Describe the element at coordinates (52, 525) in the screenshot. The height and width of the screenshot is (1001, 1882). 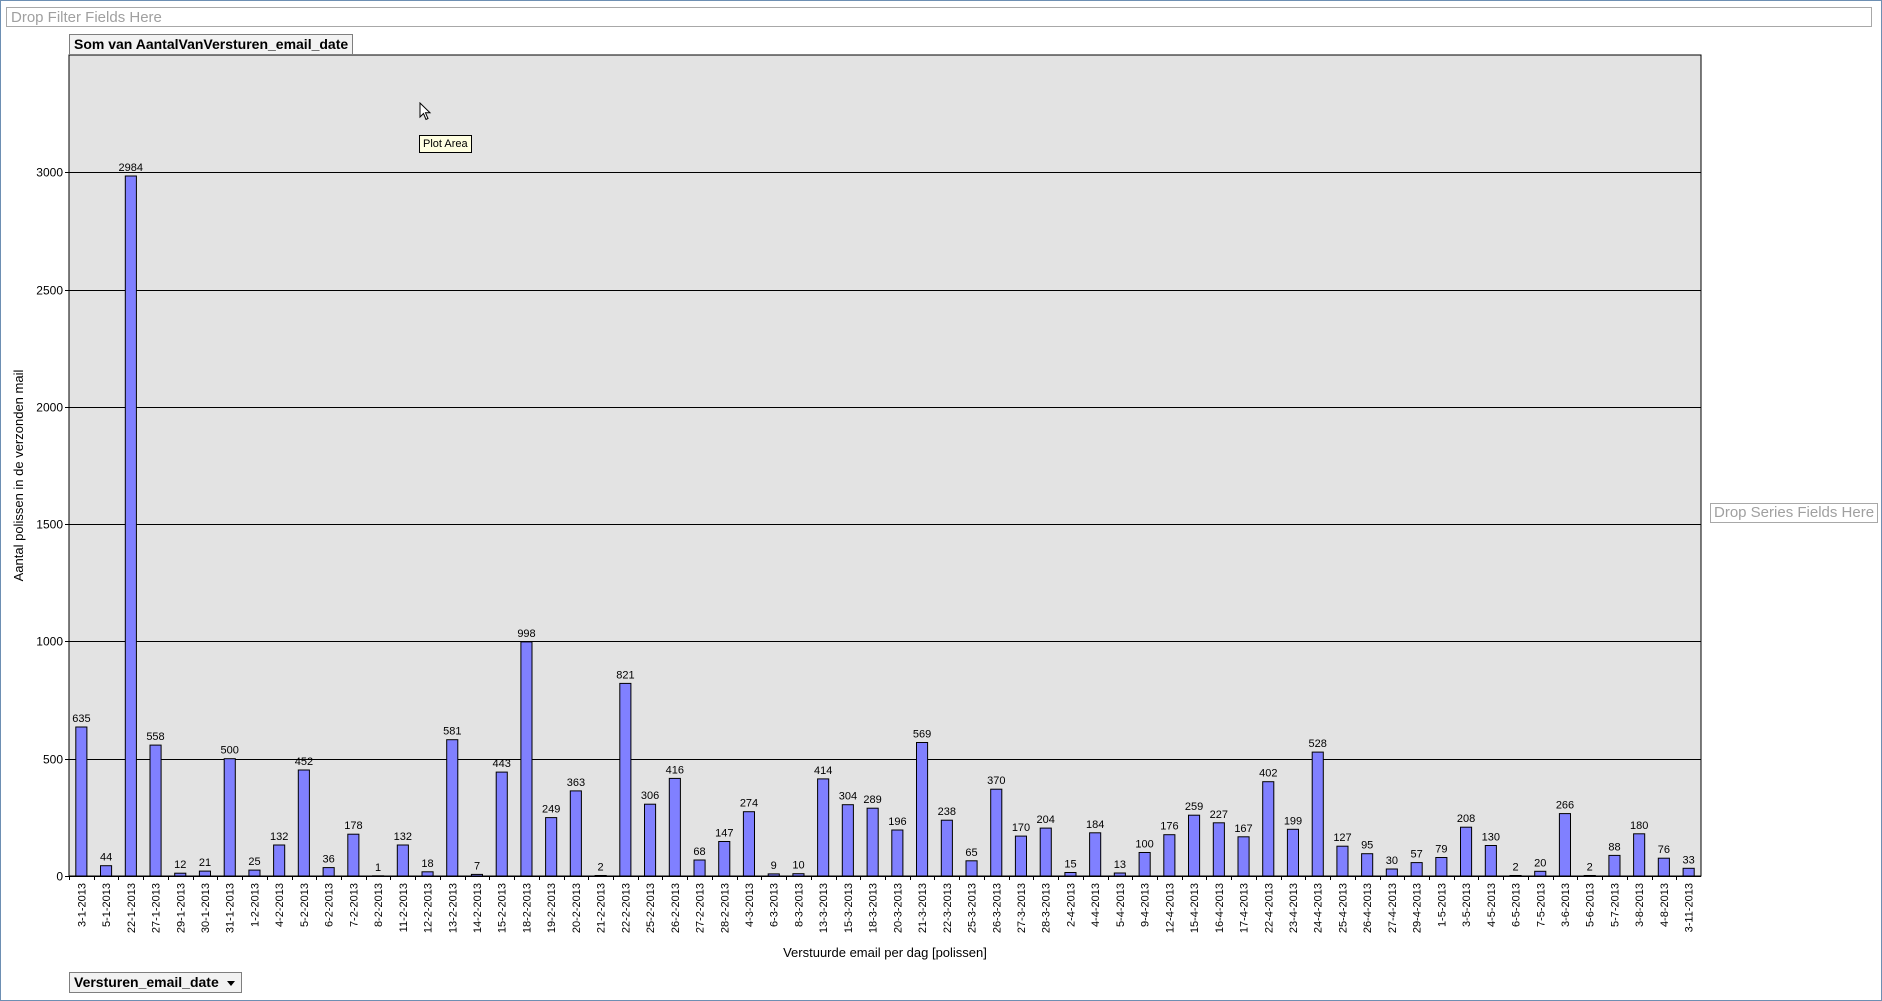
I see `y-axis-ticks: 0 500 1000 1500 2000 2500 3000` at that location.